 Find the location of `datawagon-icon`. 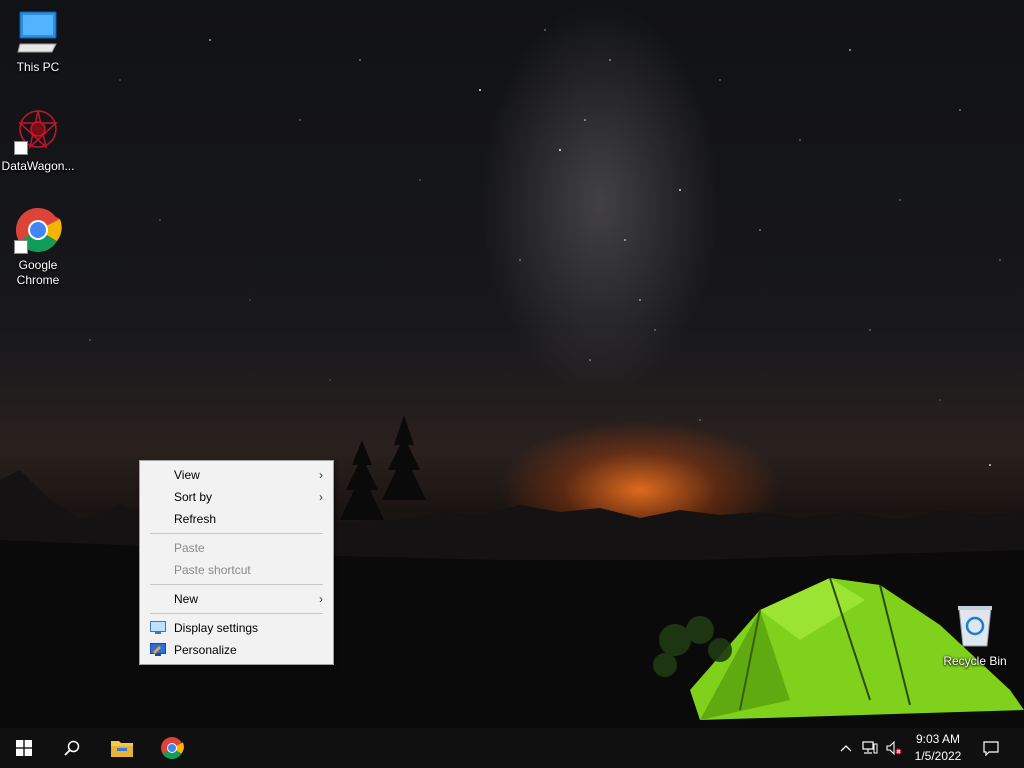

datawagon-icon is located at coordinates (38, 131).